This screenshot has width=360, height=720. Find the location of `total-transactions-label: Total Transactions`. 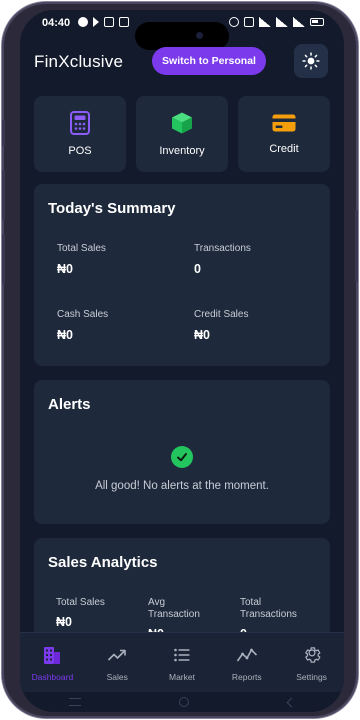

total-transactions-label: Total Transactions is located at coordinates (268, 609).